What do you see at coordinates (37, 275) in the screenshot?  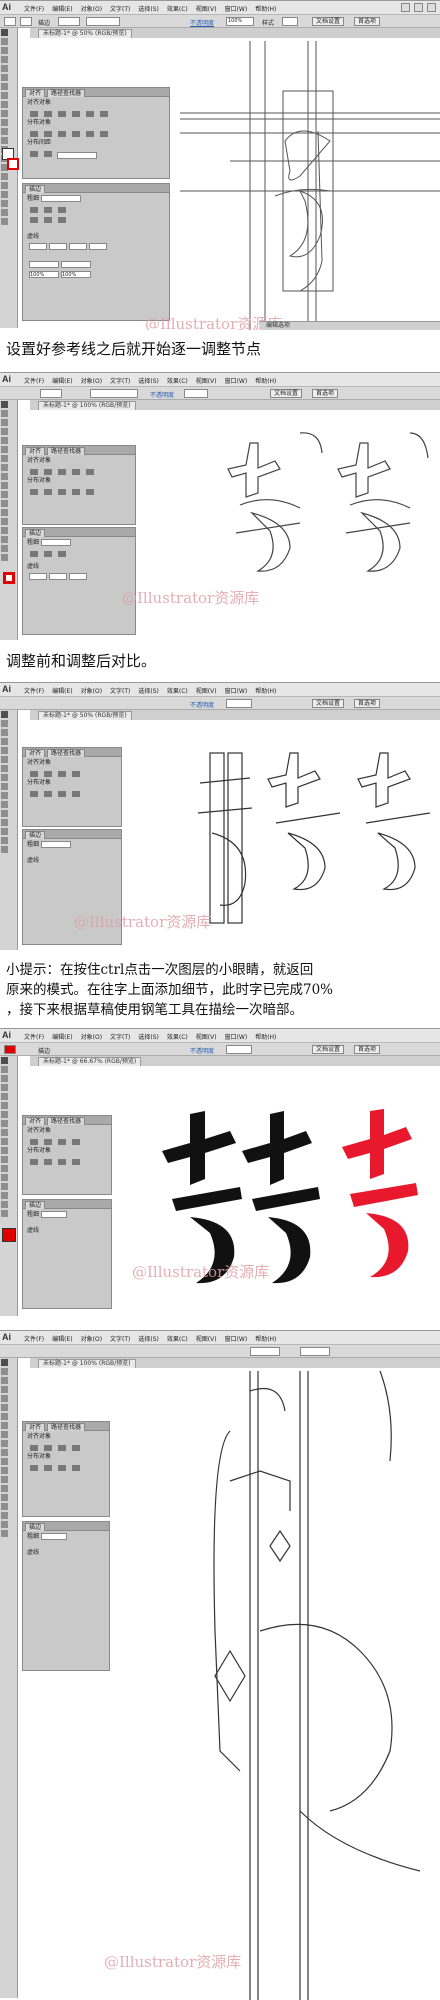 I see `scale-start-value: 100%` at bounding box center [37, 275].